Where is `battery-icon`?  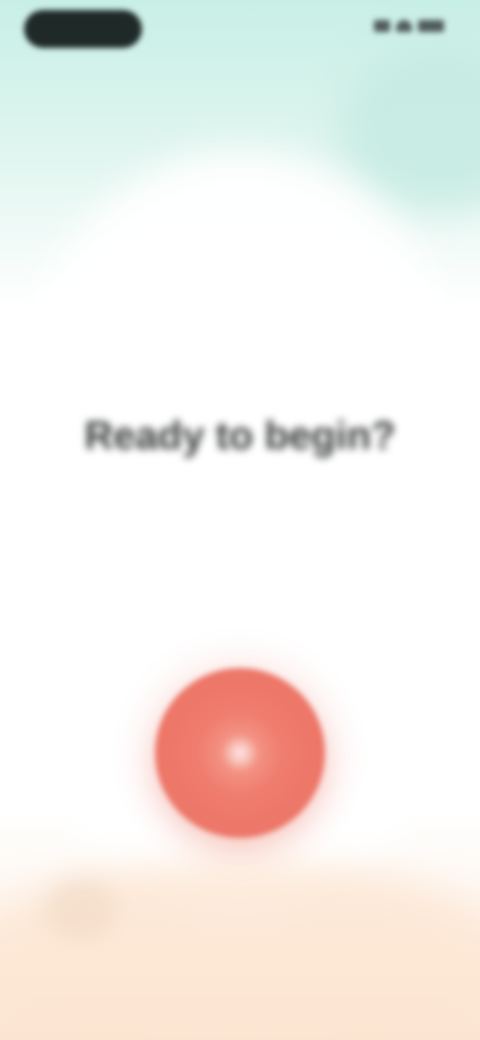 battery-icon is located at coordinates (431, 26).